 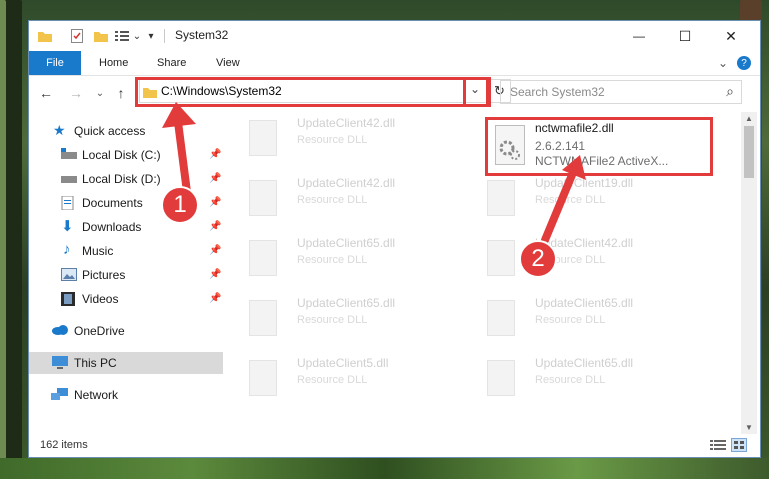 What do you see at coordinates (76, 93) in the screenshot?
I see `forward-button: →` at bounding box center [76, 93].